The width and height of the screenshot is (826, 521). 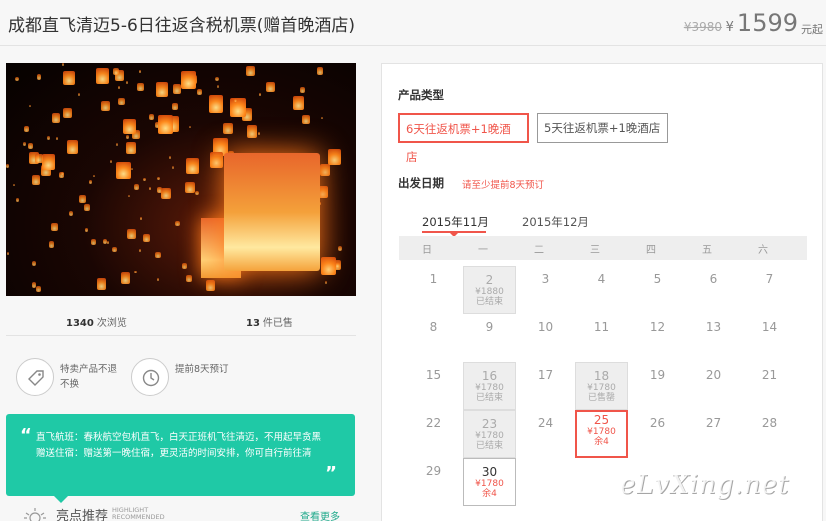 I want to click on calendar-day: 25 ¥1780 余4, so click(x=601, y=434).